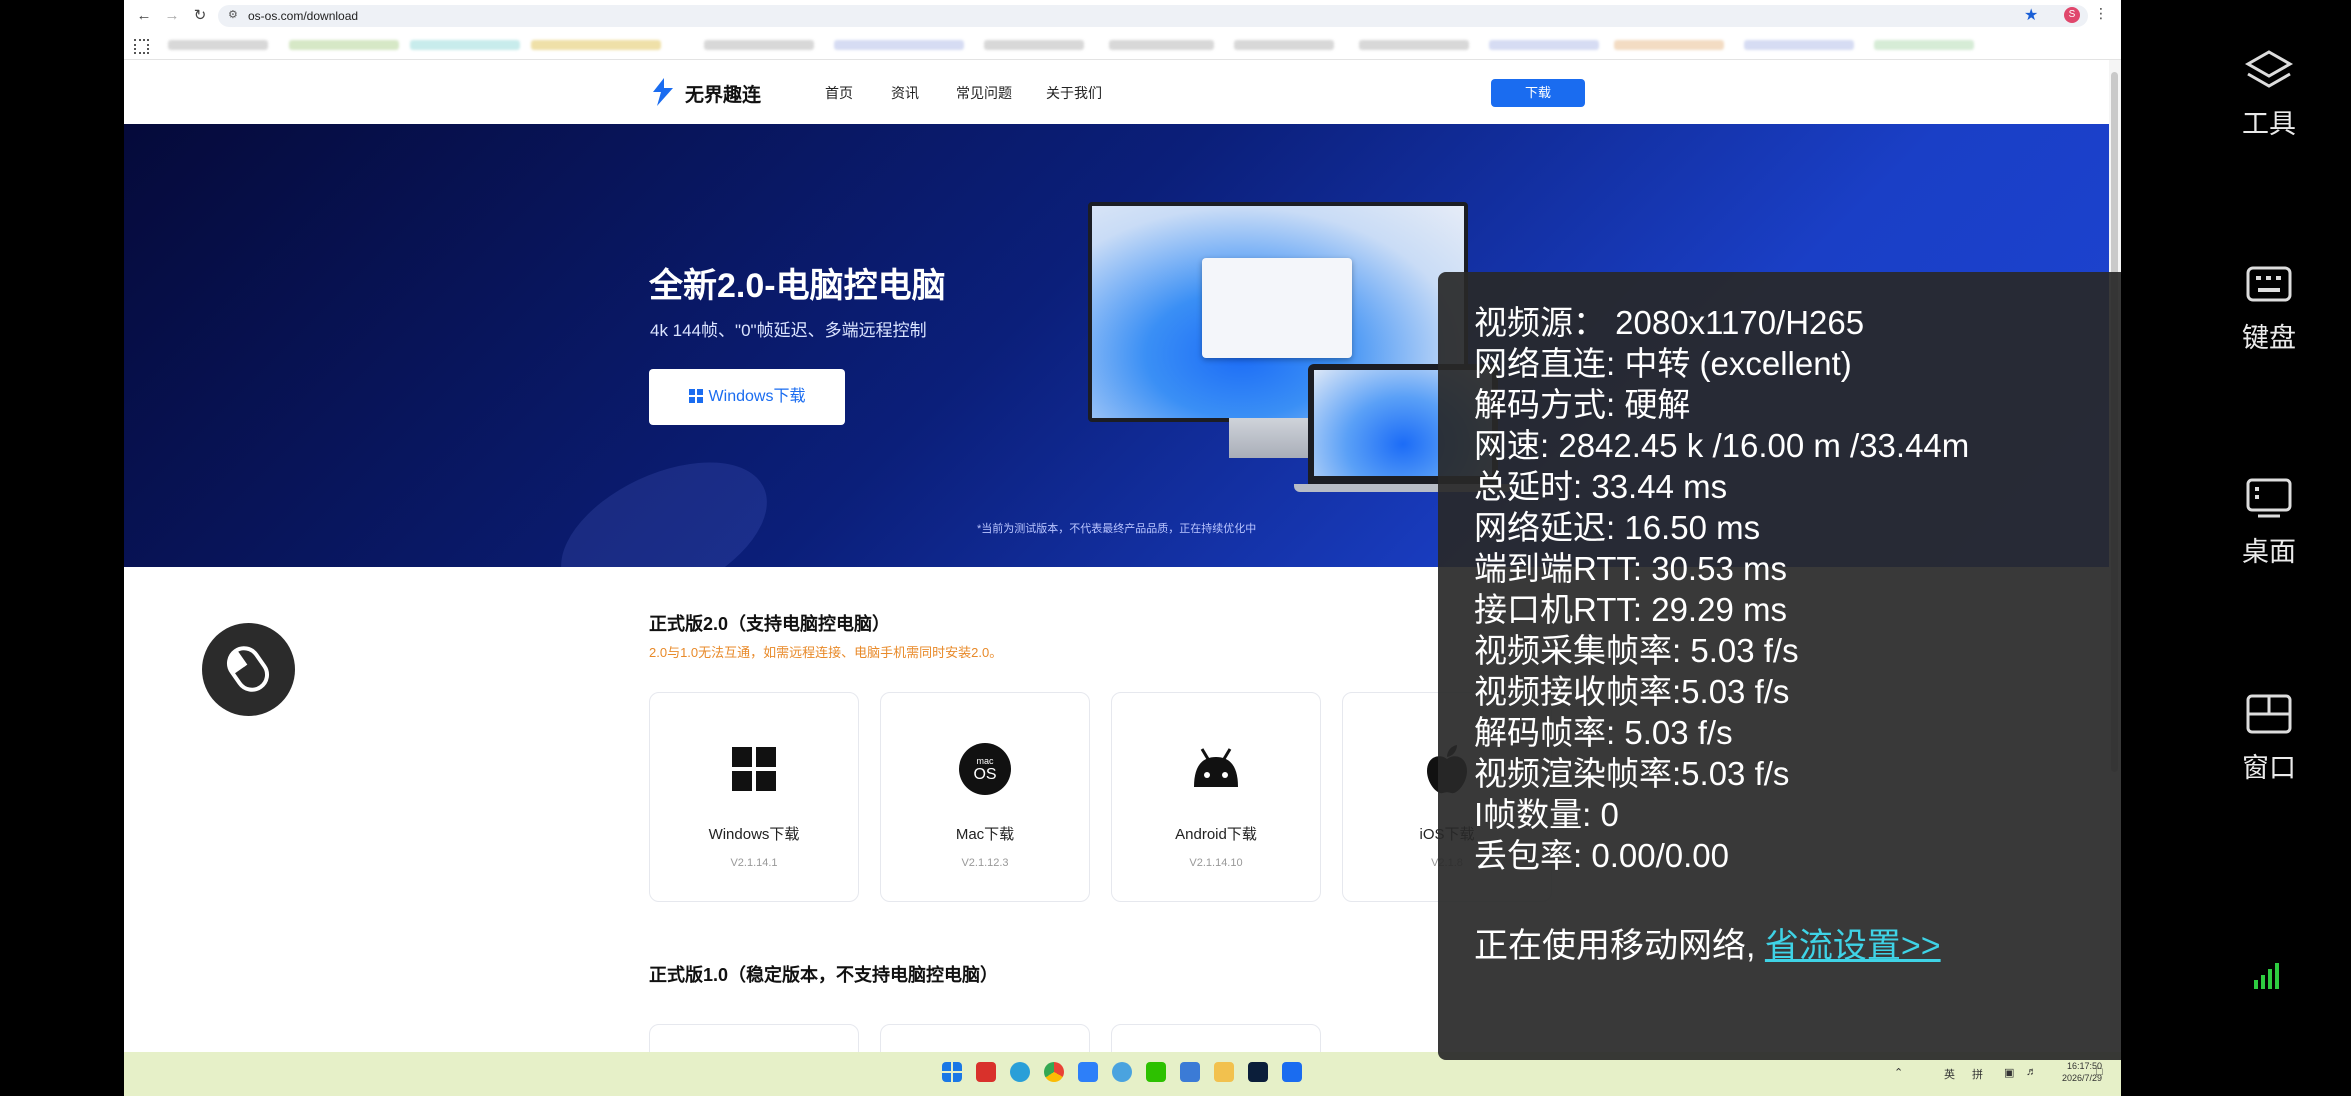 The width and height of the screenshot is (2351, 1096). What do you see at coordinates (985, 834) in the screenshot?
I see `card-label: Mac下载` at bounding box center [985, 834].